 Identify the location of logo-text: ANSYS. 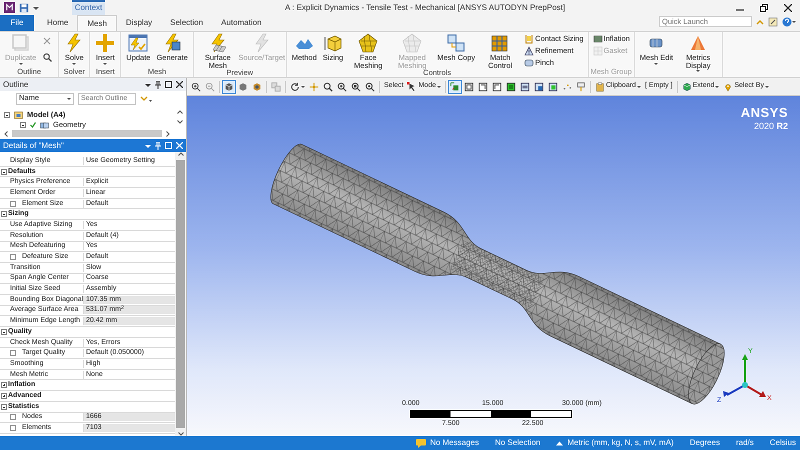
(764, 113).